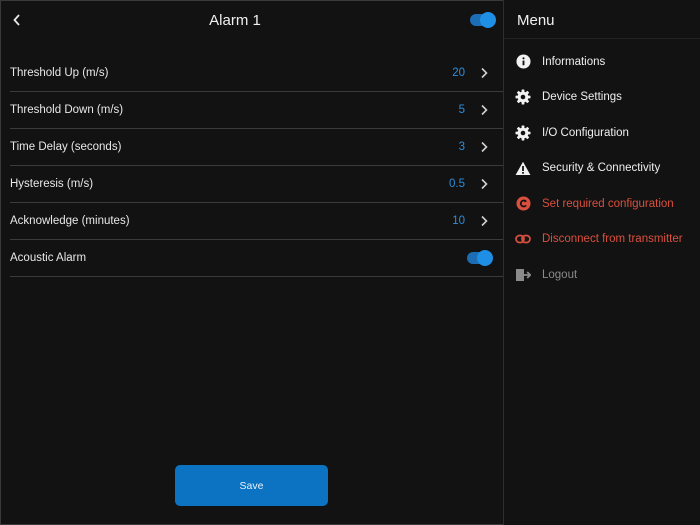  What do you see at coordinates (461, 110) in the screenshot?
I see `setting-value: 5` at bounding box center [461, 110].